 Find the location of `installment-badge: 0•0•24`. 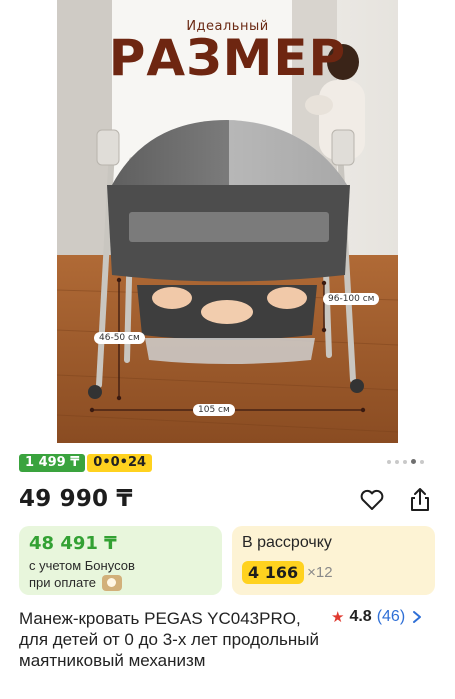

installment-badge: 0•0•24 is located at coordinates (120, 463).